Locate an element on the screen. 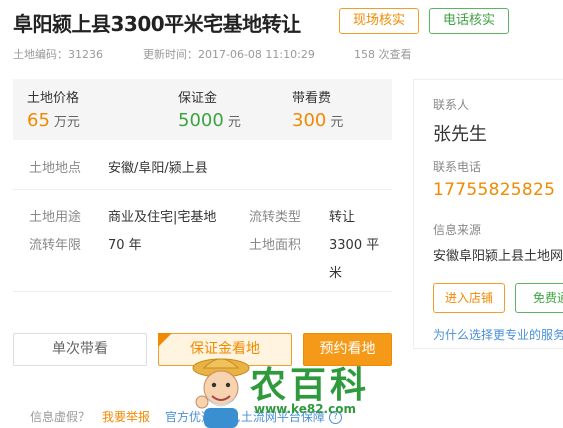  enter-store-button: 进入店铺 is located at coordinates (469, 298).